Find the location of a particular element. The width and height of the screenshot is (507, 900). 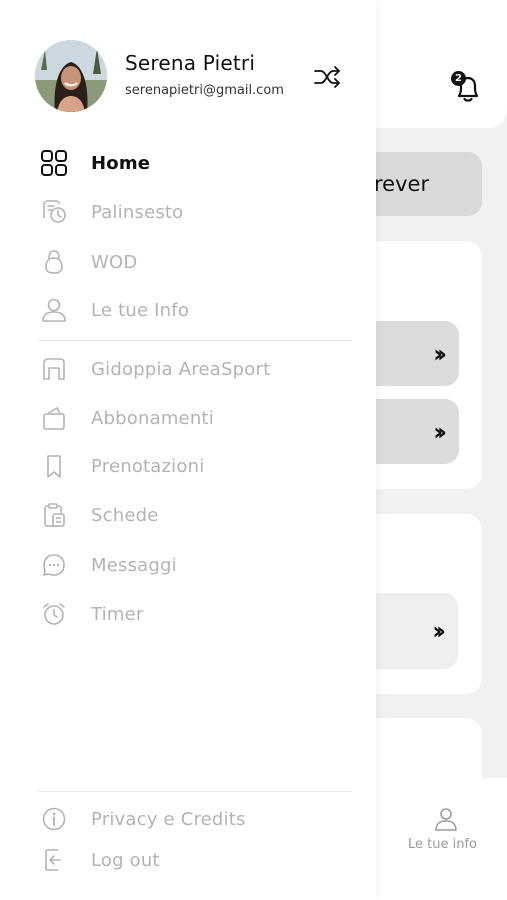

menu-item-label: Le tue Info is located at coordinates (140, 310).